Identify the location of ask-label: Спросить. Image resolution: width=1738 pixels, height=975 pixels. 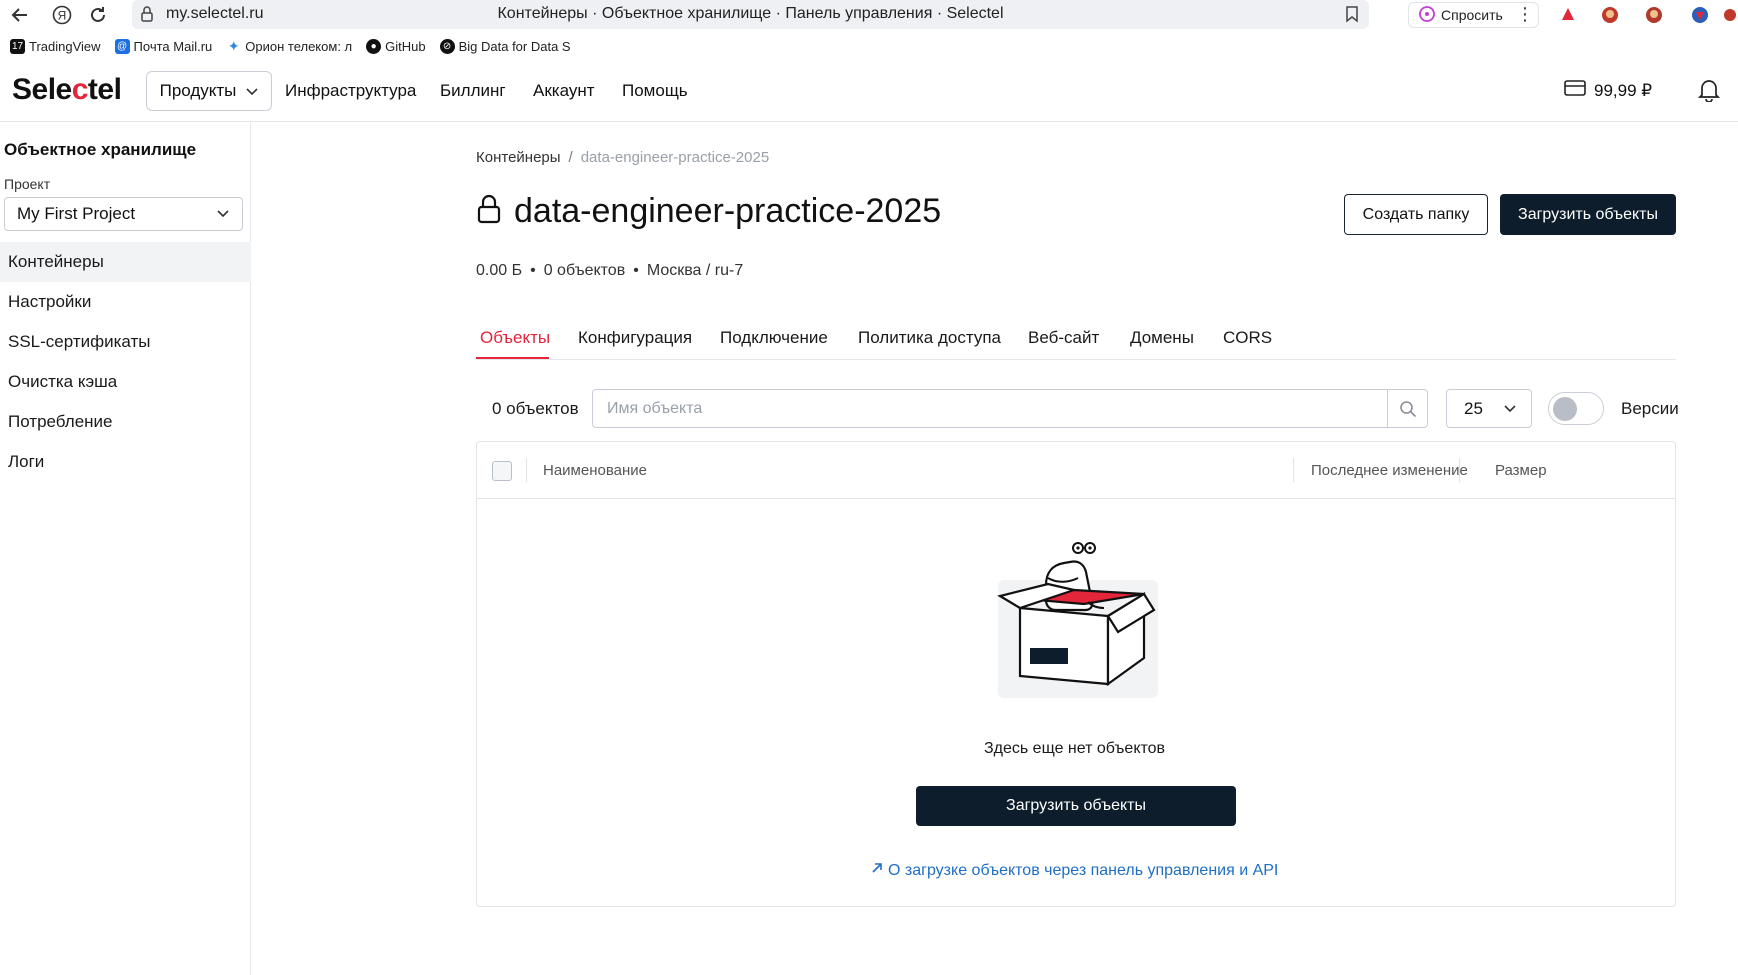
(1472, 15).